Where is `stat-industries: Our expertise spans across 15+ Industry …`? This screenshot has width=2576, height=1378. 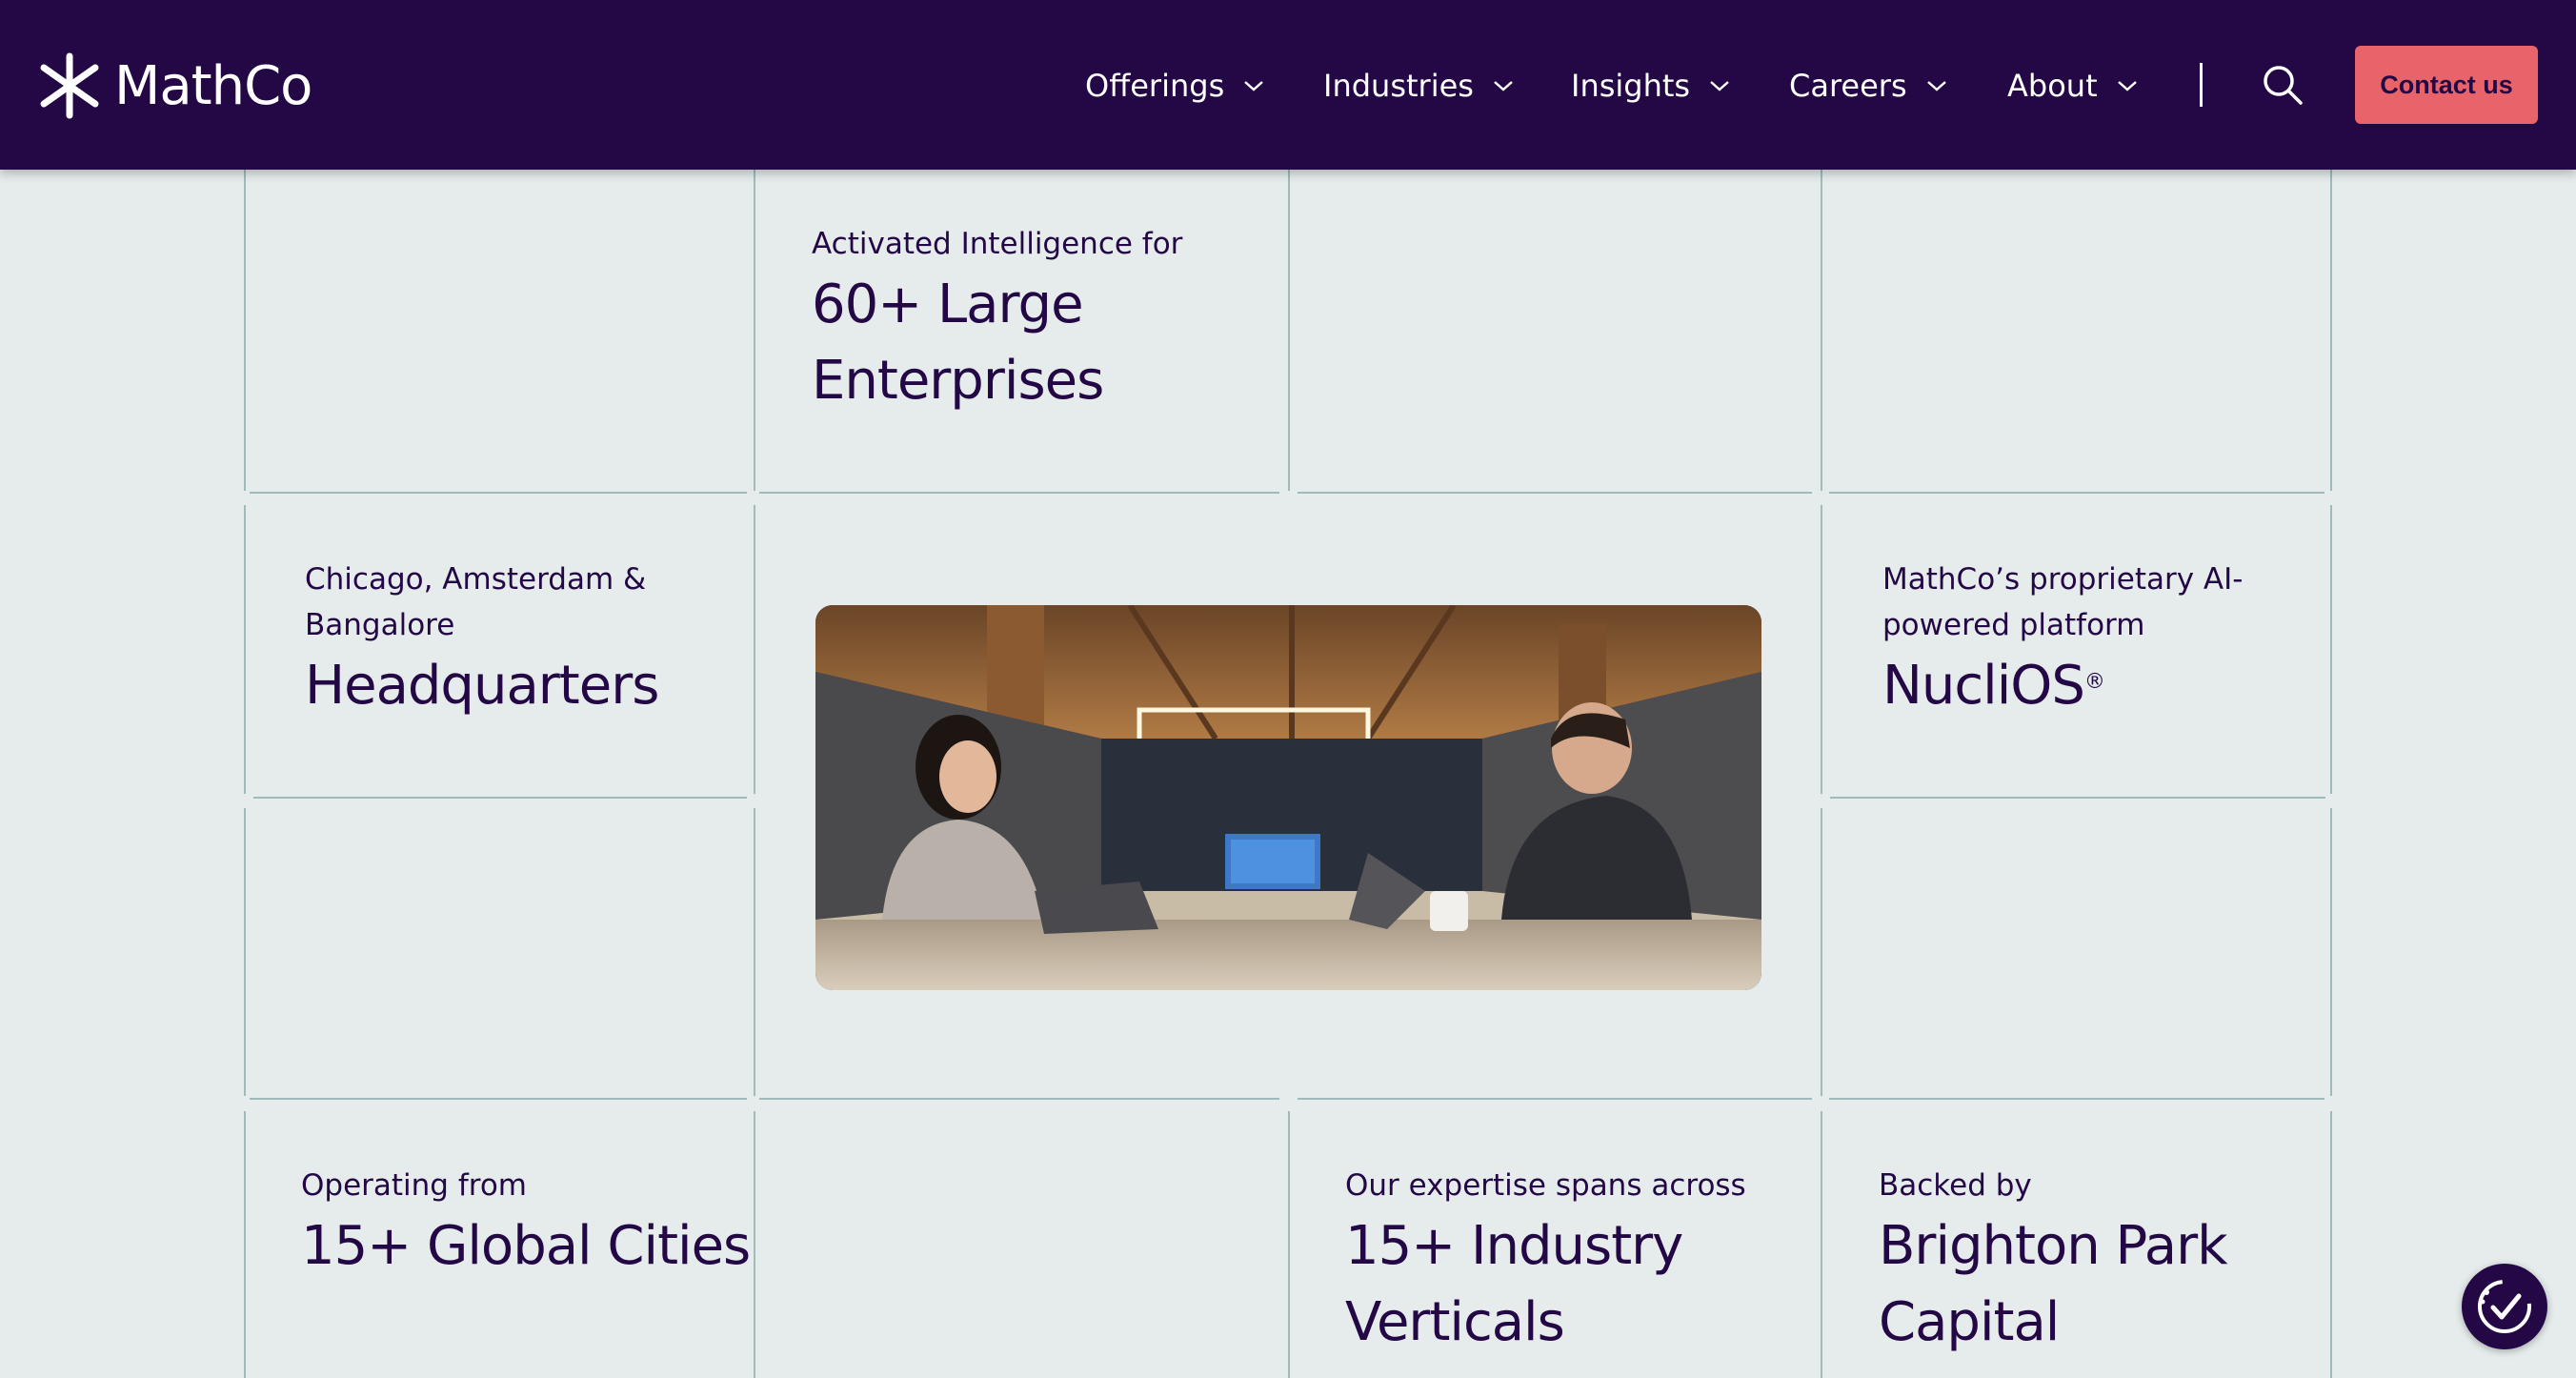
stat-industries: Our expertise spans across 15+ Industry … is located at coordinates (1546, 1262).